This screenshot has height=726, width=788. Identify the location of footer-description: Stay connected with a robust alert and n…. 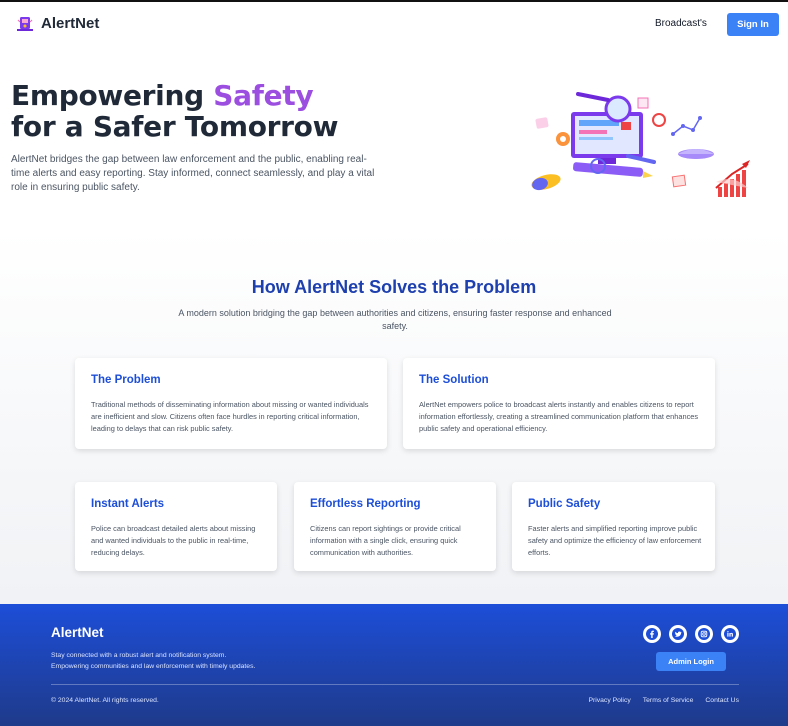
(153, 661).